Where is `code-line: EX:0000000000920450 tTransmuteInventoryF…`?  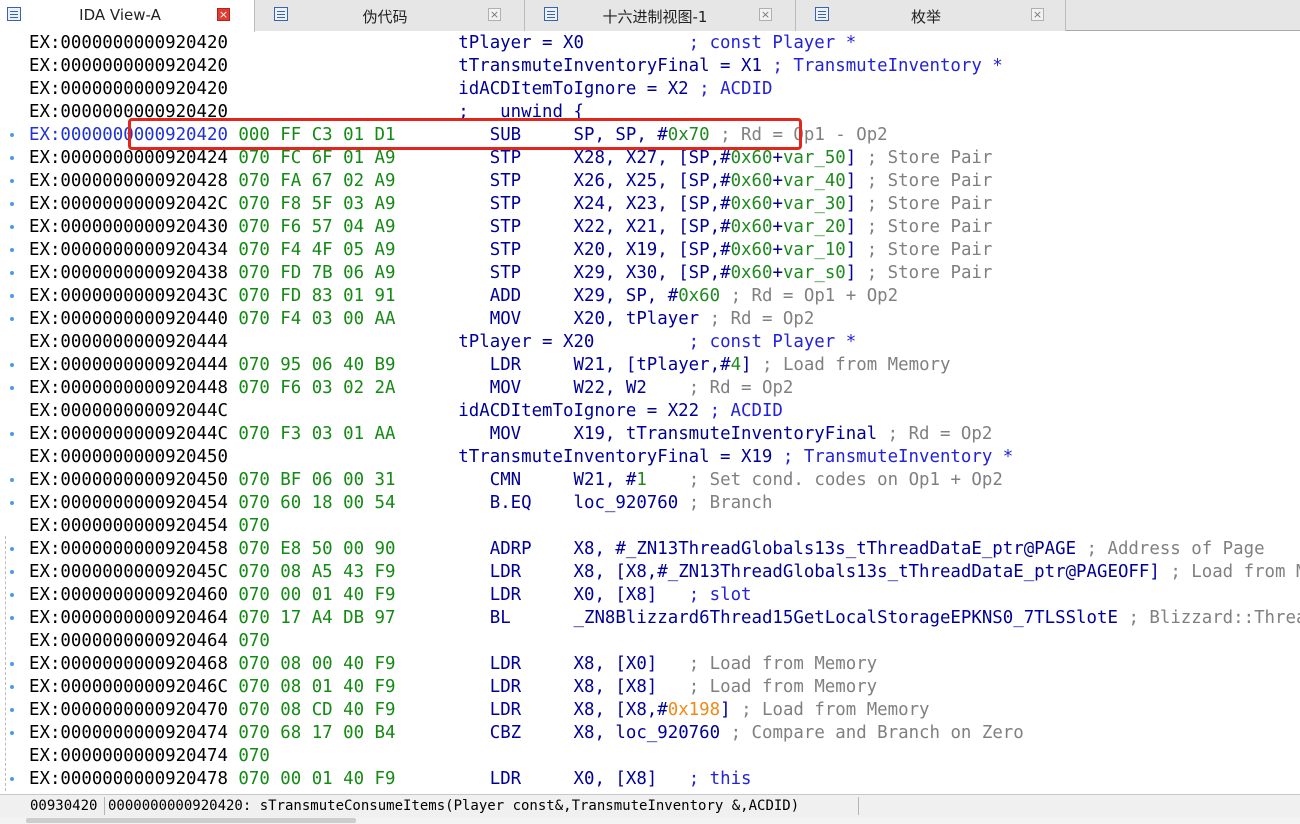
code-line: EX:0000000000920450 tTransmuteInventoryF… is located at coordinates (521, 457).